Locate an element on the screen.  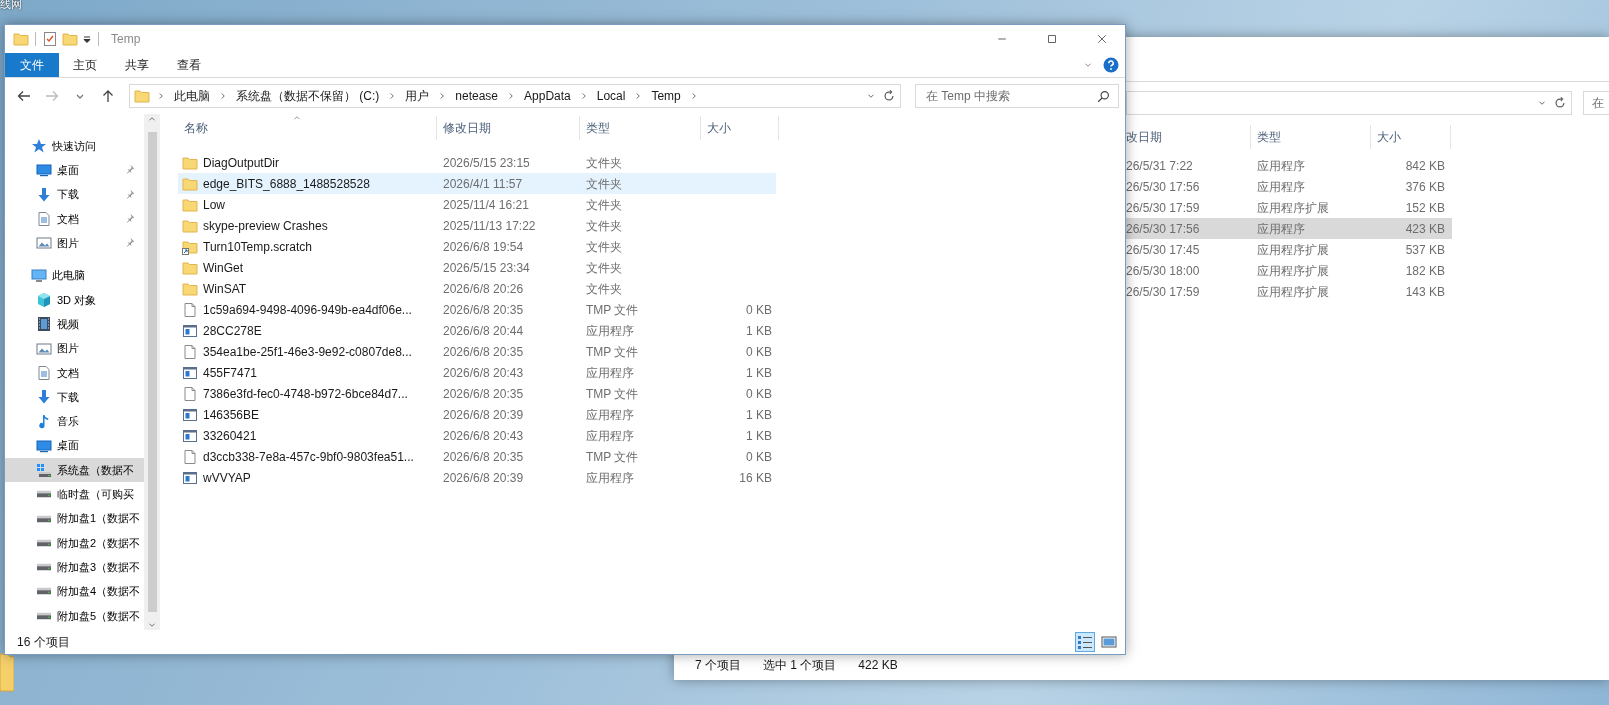
back-icon is located at coordinates (24, 96).